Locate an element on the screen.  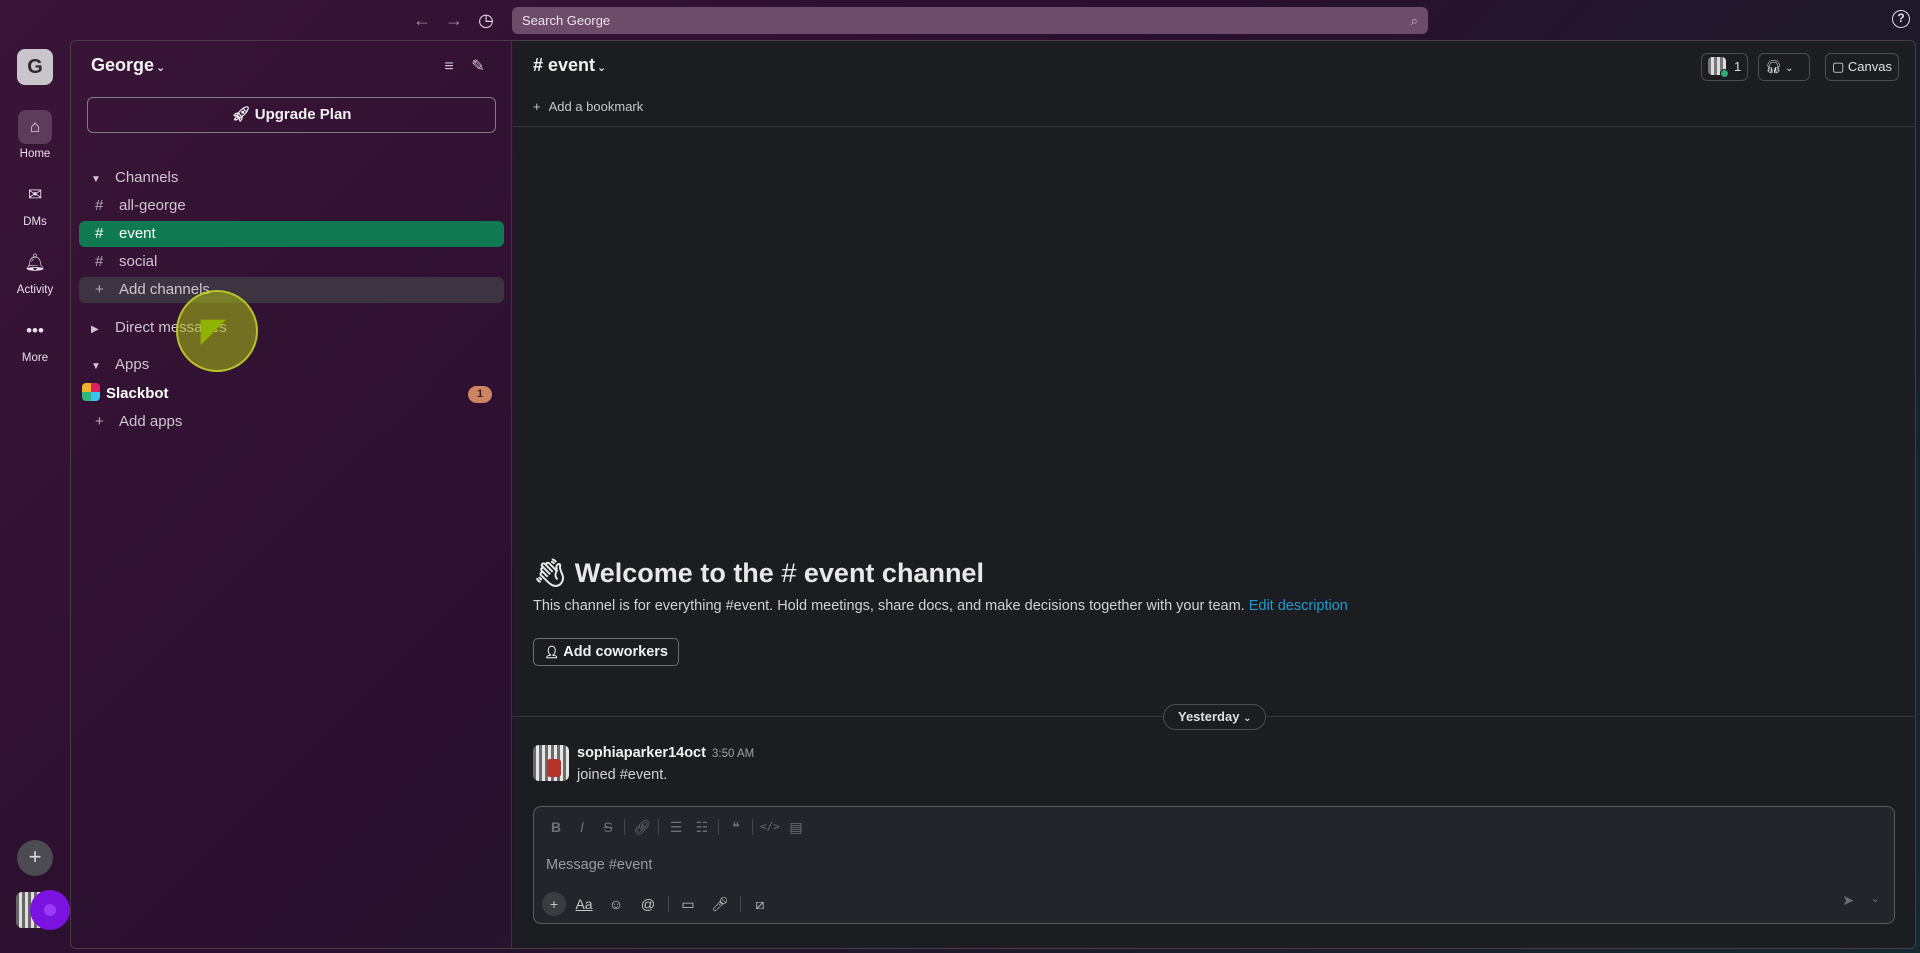
message-author: sophiaparker14oct is located at coordinates (641, 753).